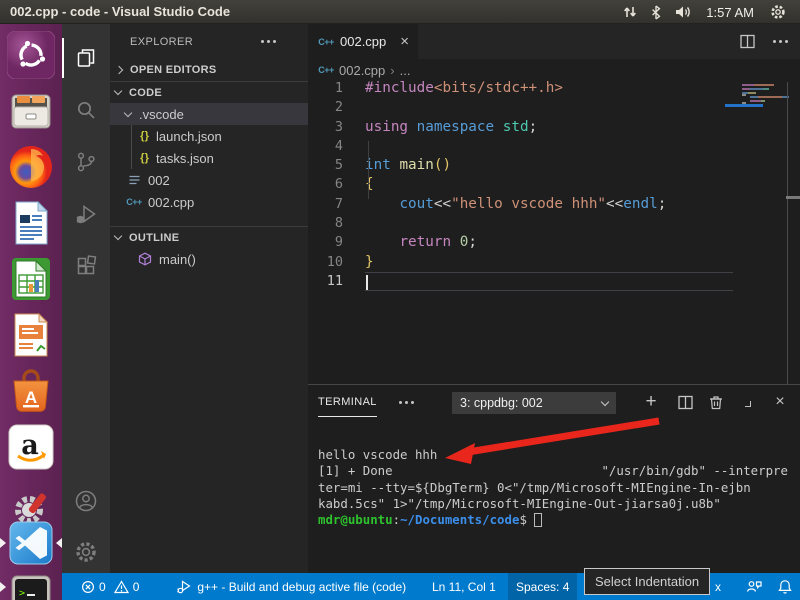  Describe the element at coordinates (209, 237) in the screenshot. I see `section-outline: OUTLINE` at that location.